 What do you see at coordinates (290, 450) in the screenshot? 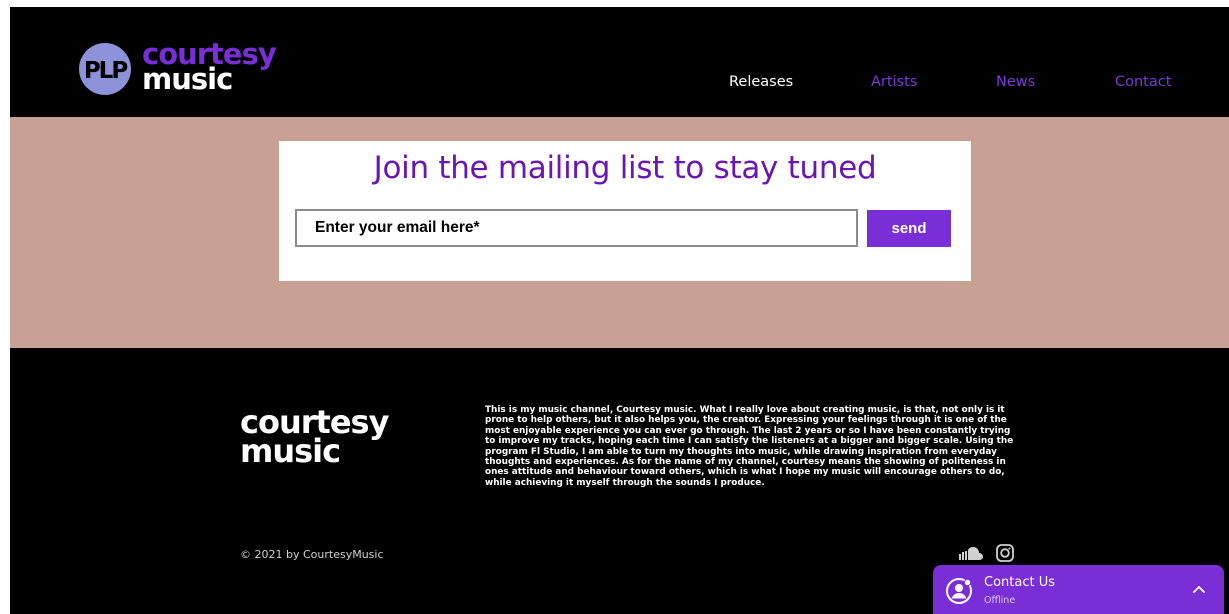
I see `footer-logo-music: music` at bounding box center [290, 450].